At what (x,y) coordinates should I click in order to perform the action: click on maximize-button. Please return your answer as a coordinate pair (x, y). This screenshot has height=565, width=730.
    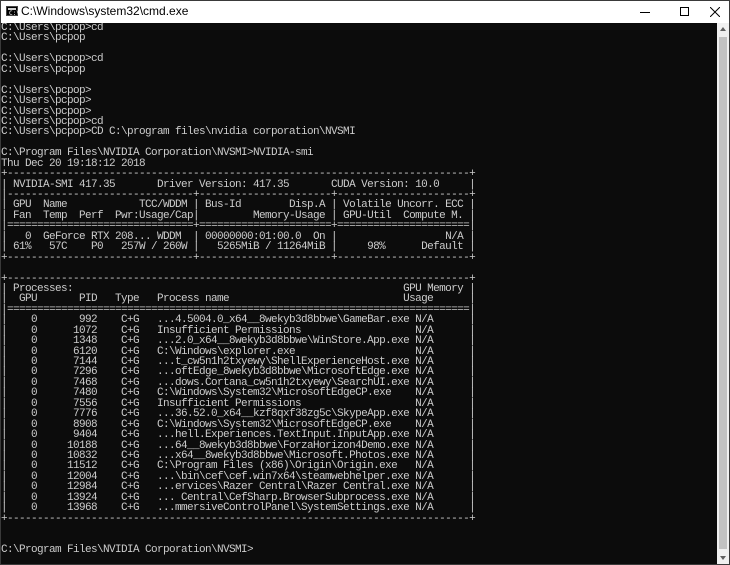
    Looking at the image, I should click on (685, 12).